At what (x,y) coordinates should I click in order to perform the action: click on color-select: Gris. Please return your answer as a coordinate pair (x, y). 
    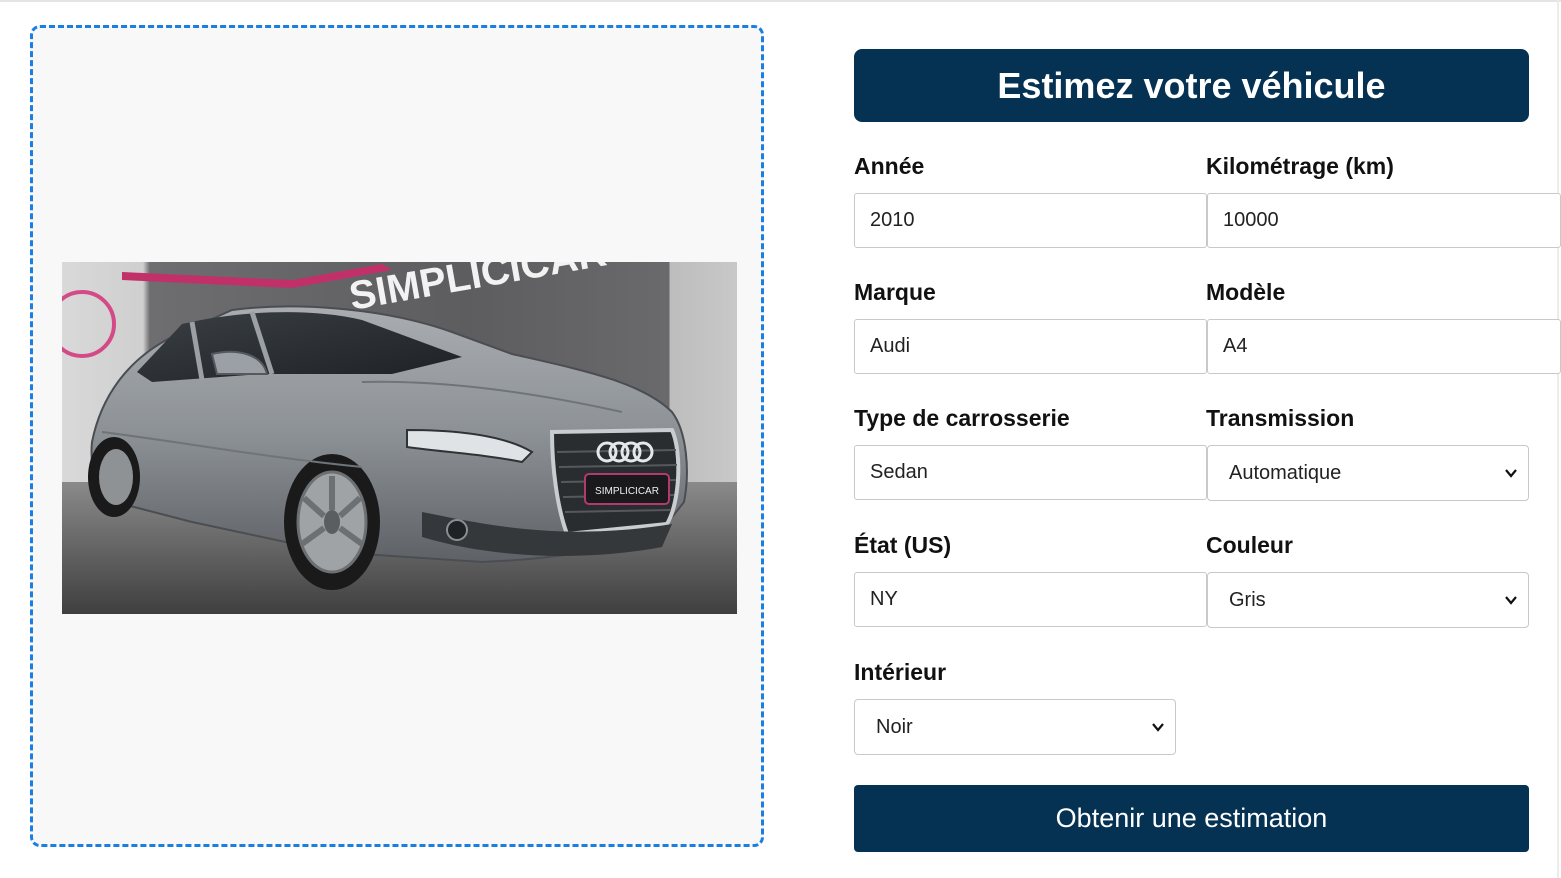
    Looking at the image, I should click on (1368, 600).